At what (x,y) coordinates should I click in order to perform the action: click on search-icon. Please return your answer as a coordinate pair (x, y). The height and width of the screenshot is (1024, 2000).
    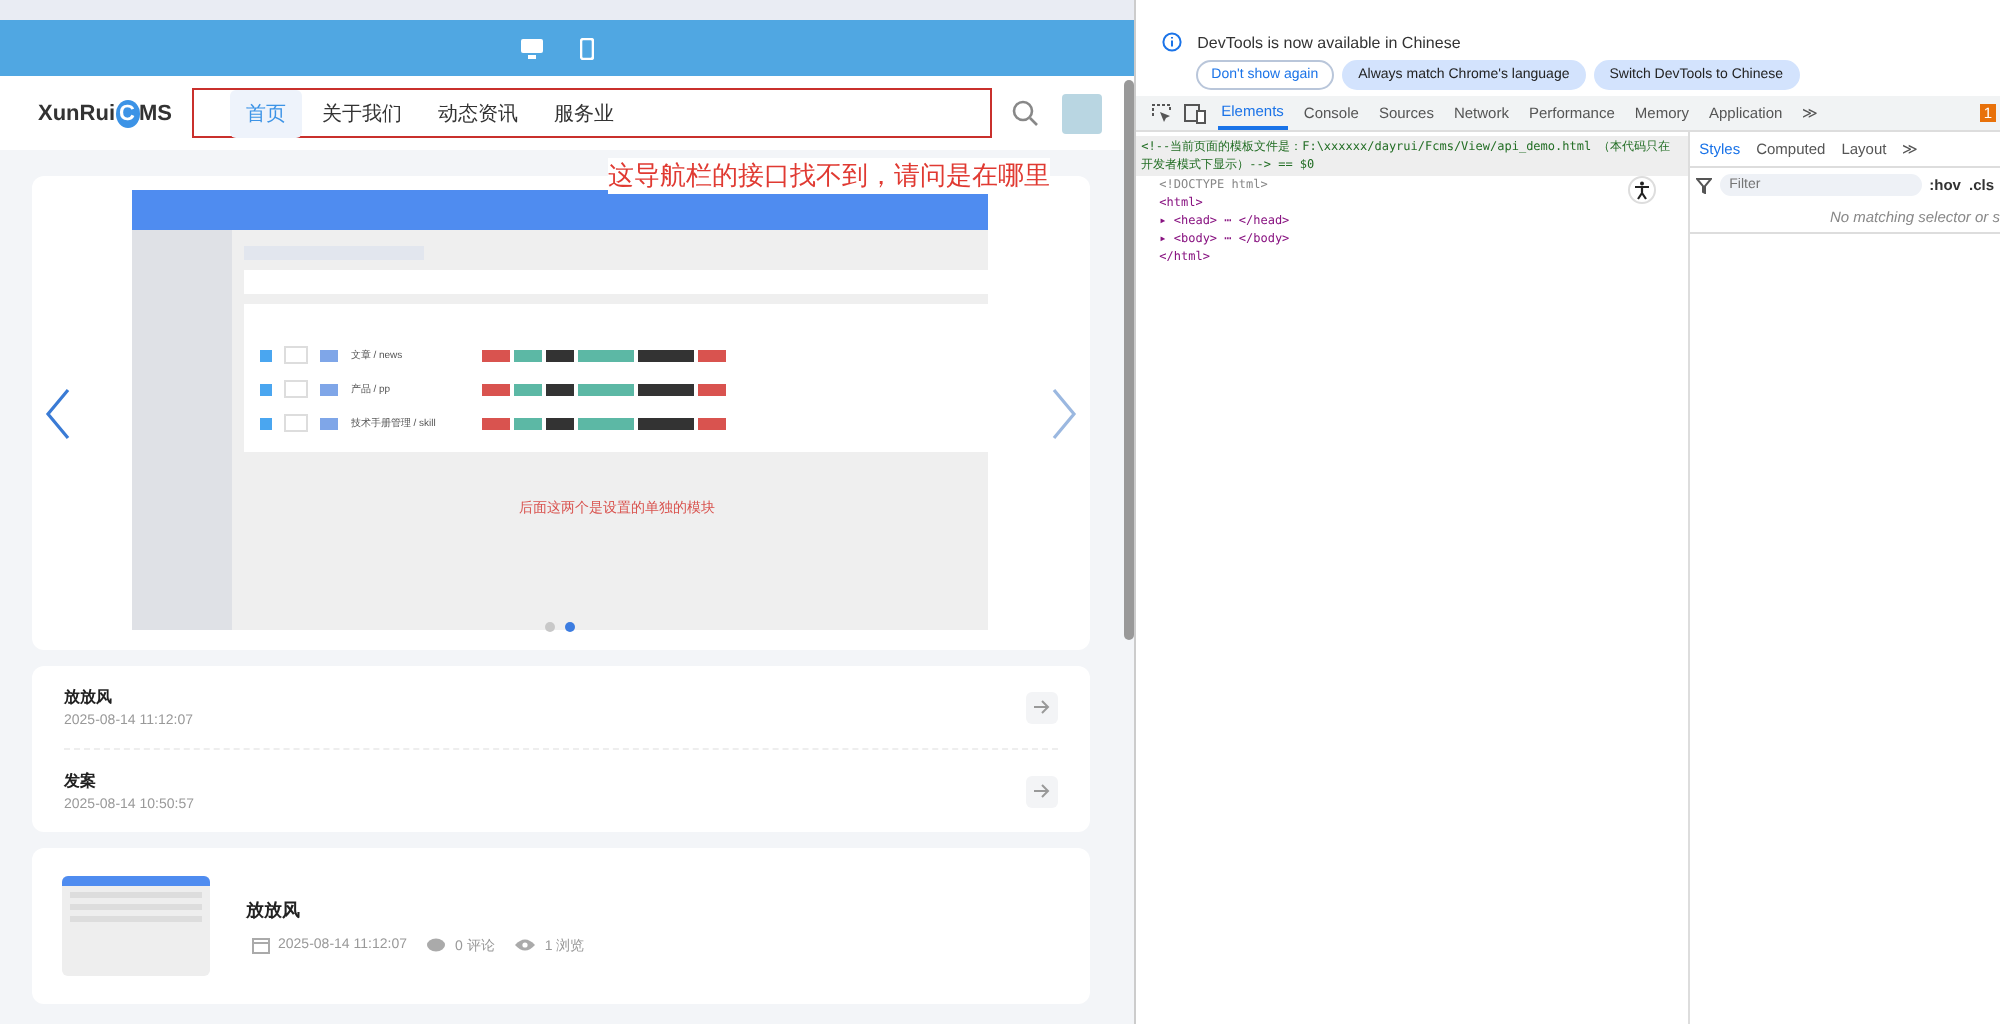
    Looking at the image, I should click on (1024, 113).